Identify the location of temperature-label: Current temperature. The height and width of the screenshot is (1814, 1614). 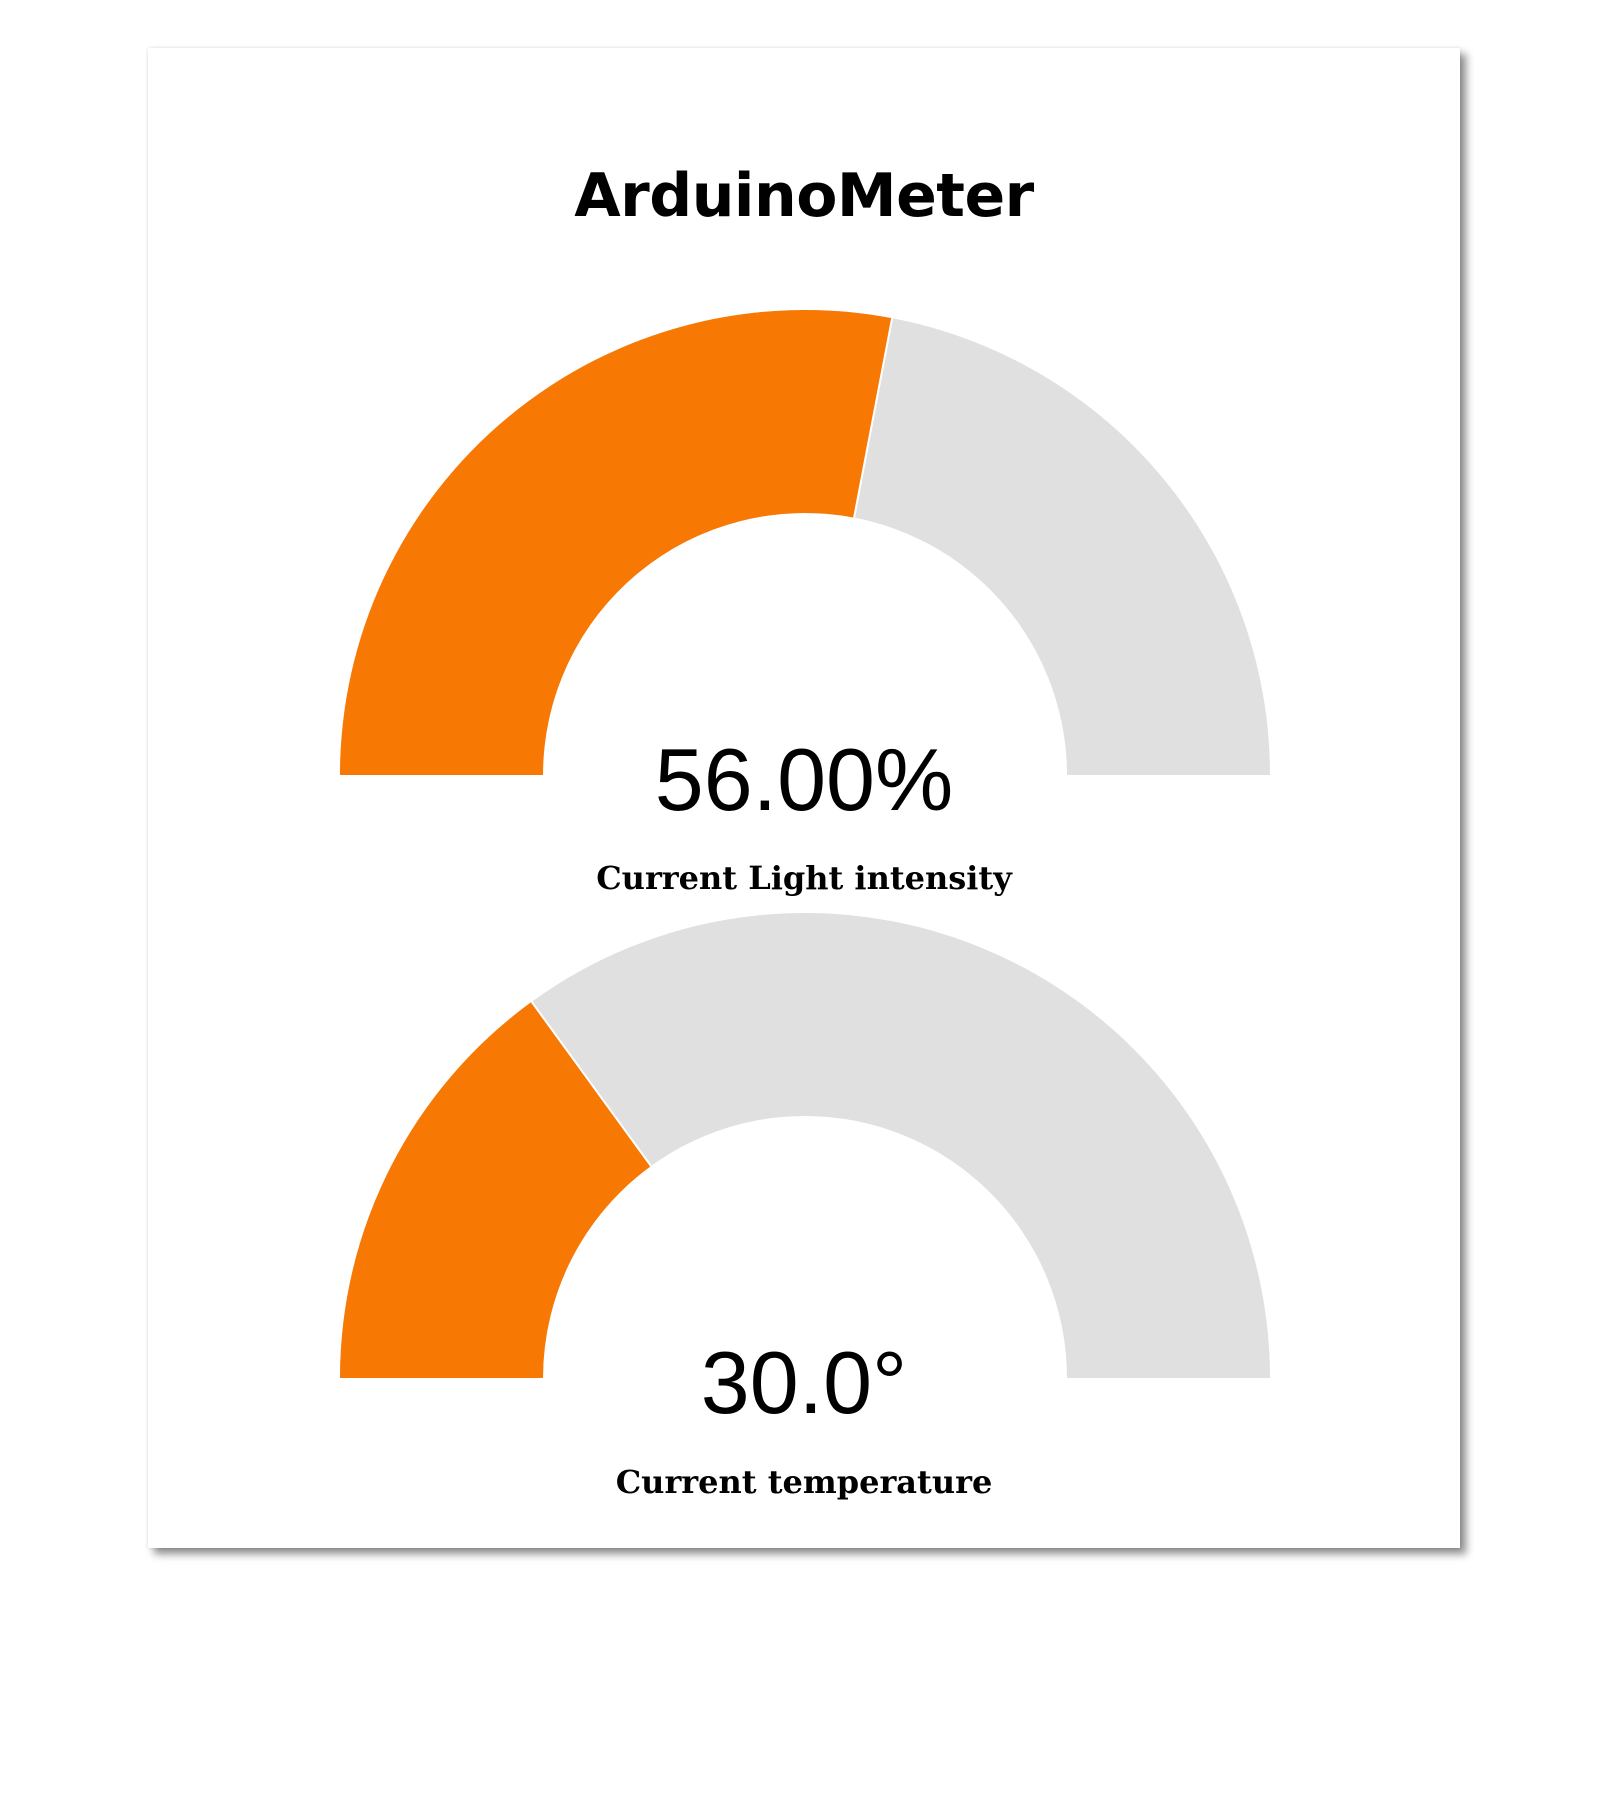
(804, 1482).